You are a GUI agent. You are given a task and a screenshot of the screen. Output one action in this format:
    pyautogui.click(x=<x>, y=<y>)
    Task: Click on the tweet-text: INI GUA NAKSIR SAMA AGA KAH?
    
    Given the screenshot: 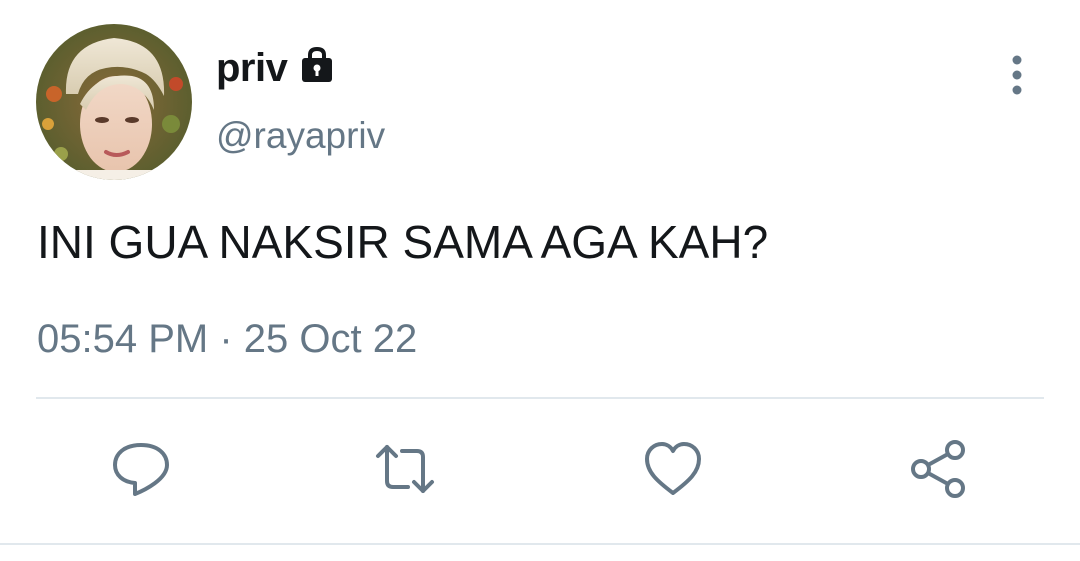 What is the action you would take?
    pyautogui.click(x=403, y=242)
    